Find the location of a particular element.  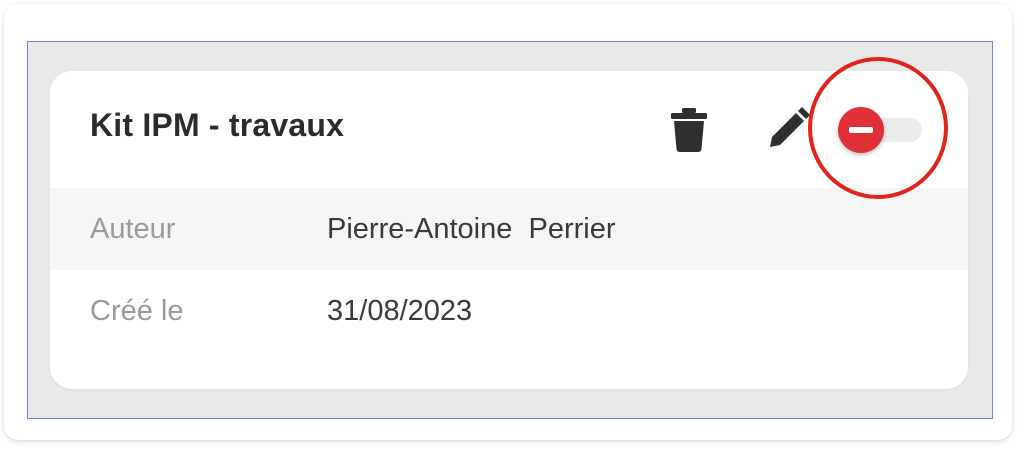

minus-icon is located at coordinates (861, 130).